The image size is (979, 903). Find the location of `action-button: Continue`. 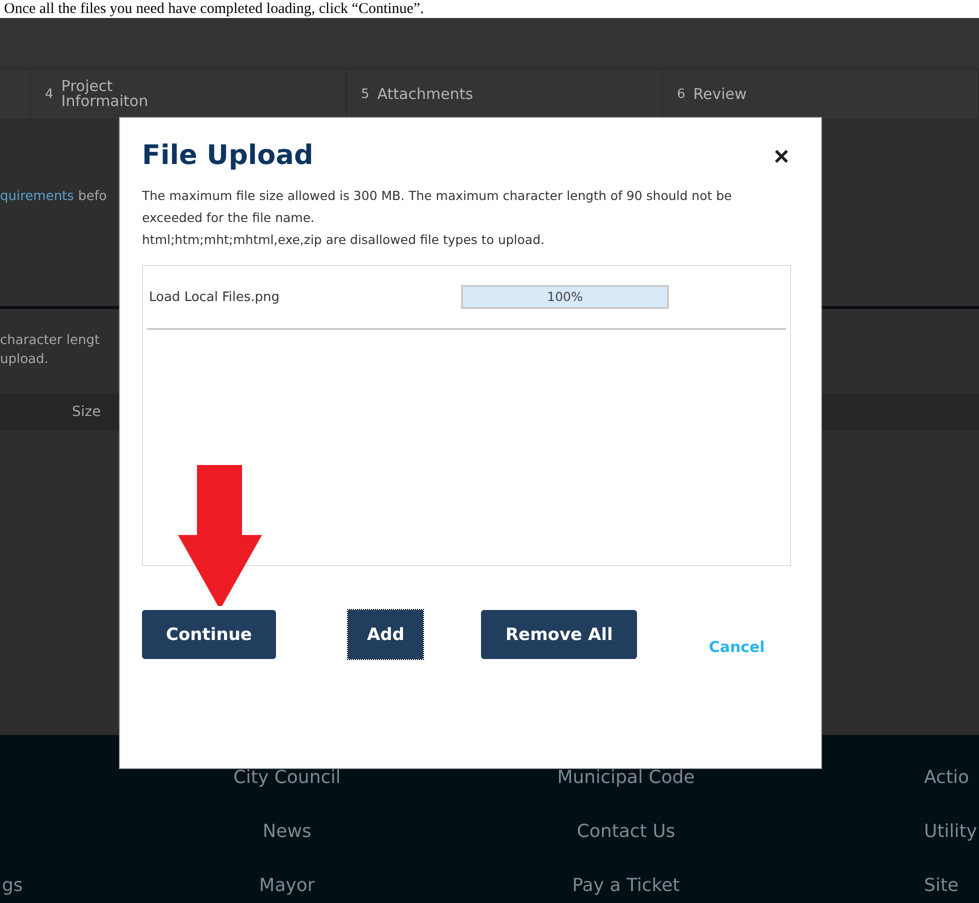

action-button: Continue is located at coordinates (209, 634).